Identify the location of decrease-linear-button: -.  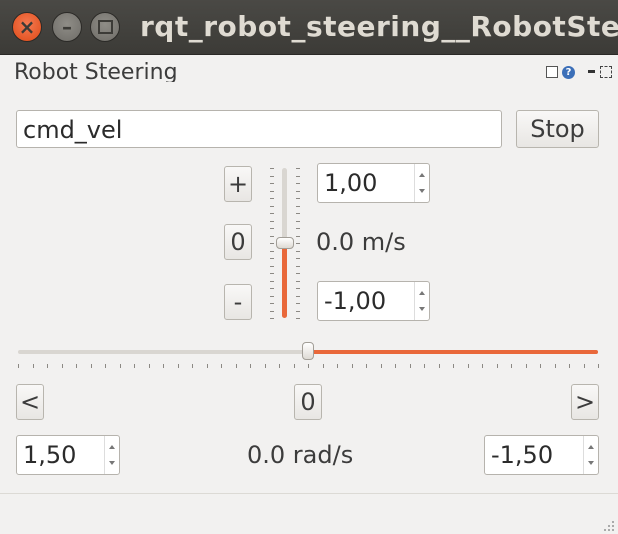
(238, 302).